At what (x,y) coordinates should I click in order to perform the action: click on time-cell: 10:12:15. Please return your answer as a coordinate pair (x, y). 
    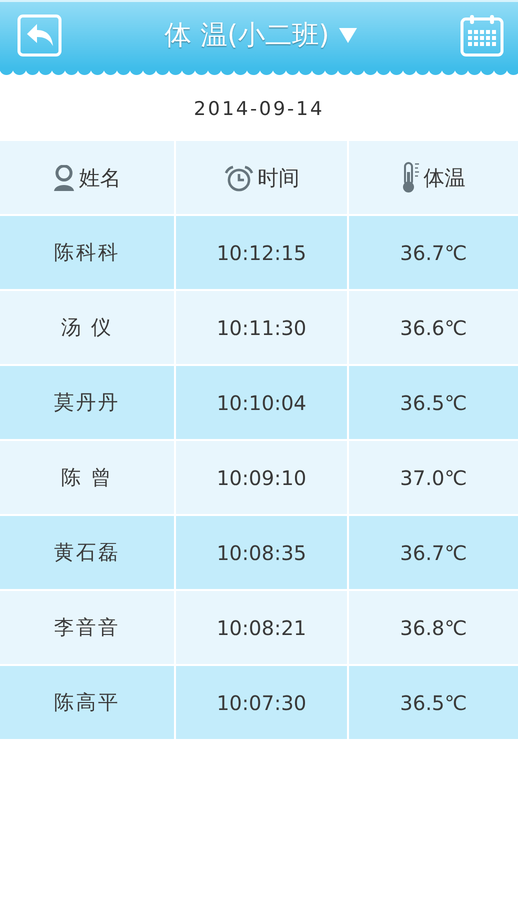
    Looking at the image, I should click on (261, 252).